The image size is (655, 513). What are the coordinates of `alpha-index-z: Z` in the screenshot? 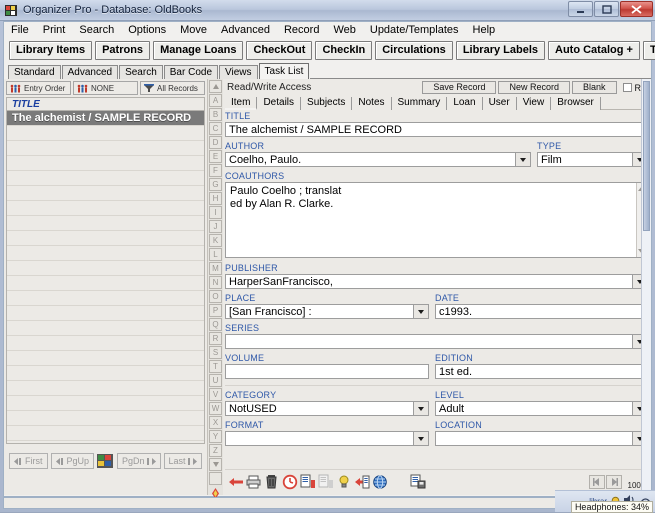 It's located at (215, 450).